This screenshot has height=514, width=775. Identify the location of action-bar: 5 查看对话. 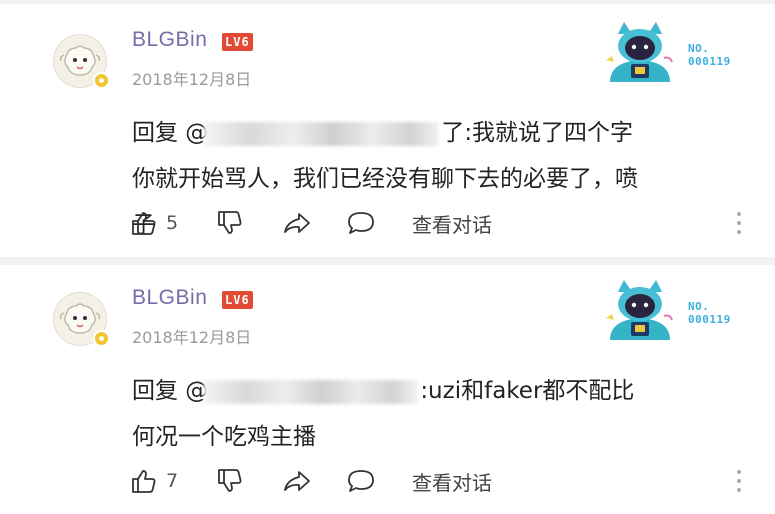
(450, 223).